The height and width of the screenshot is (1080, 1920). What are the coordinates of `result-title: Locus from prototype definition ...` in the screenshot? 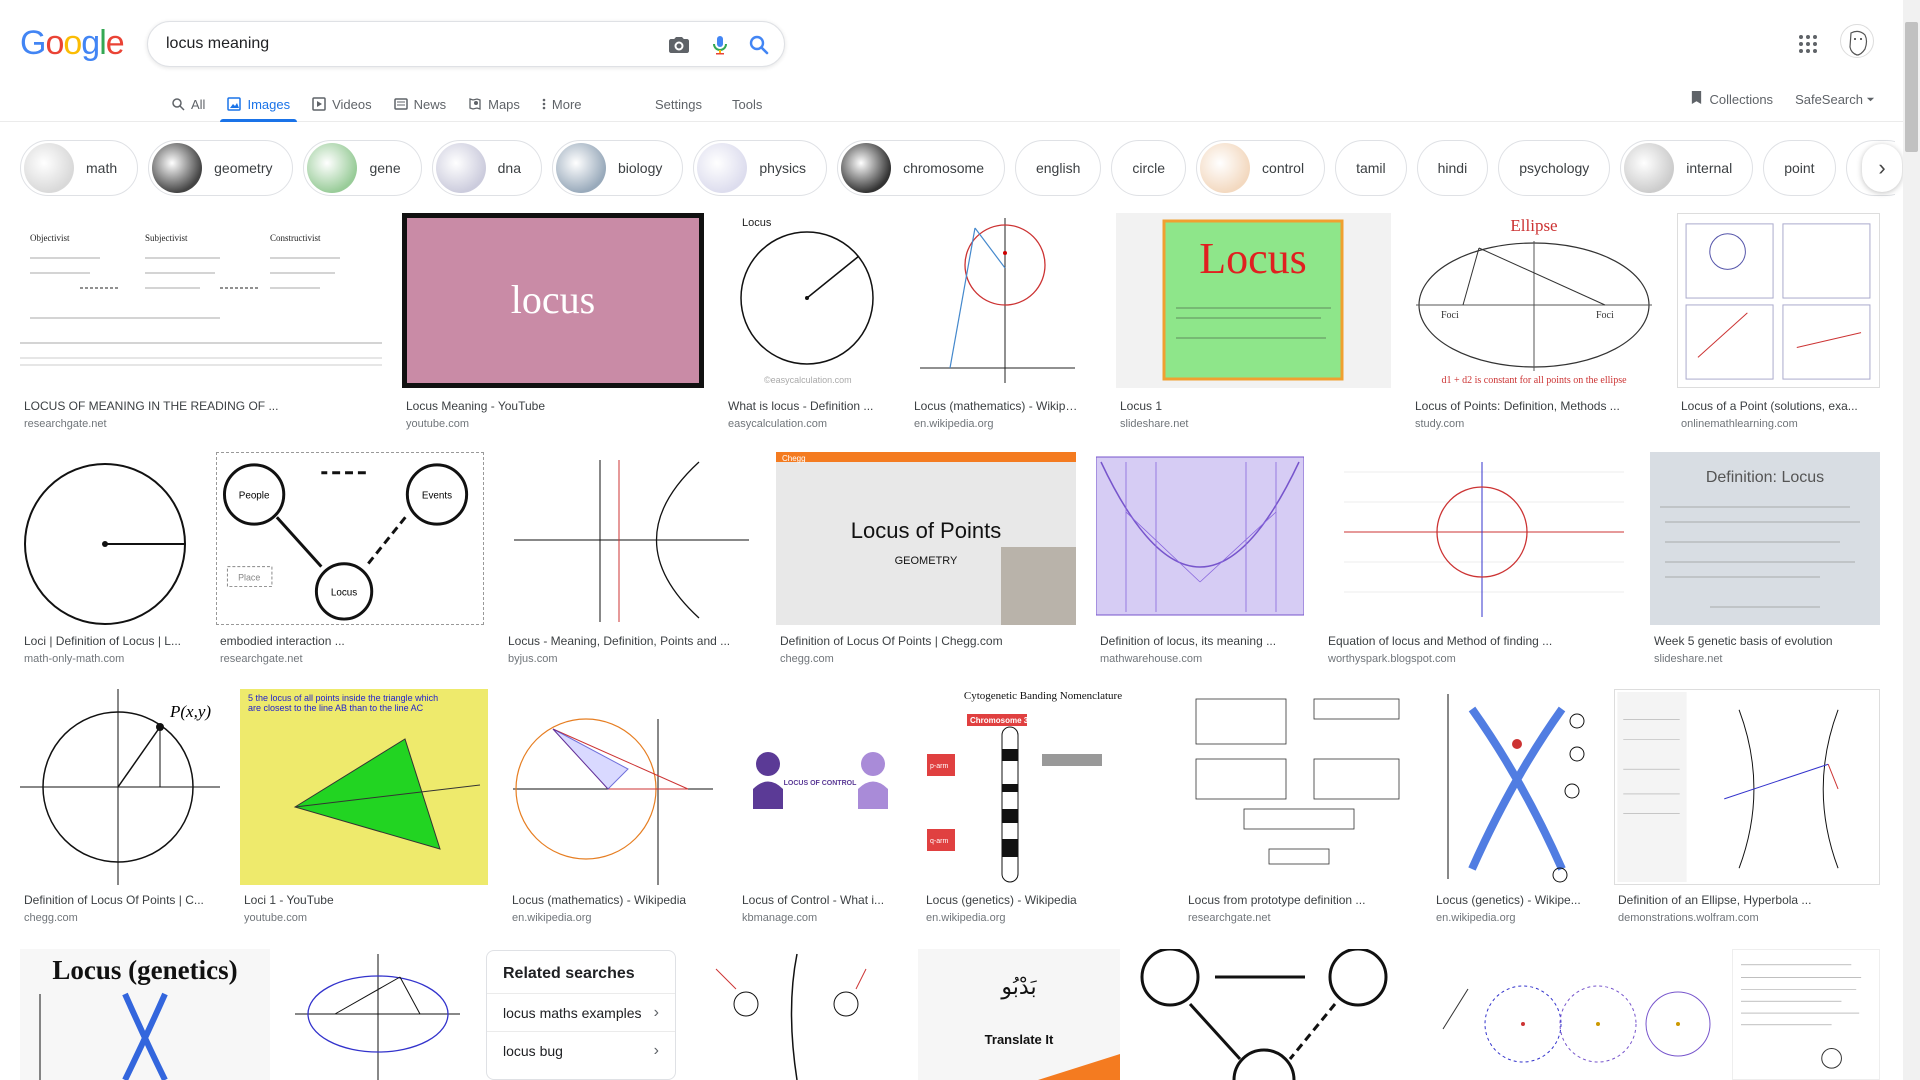 It's located at (1300, 900).